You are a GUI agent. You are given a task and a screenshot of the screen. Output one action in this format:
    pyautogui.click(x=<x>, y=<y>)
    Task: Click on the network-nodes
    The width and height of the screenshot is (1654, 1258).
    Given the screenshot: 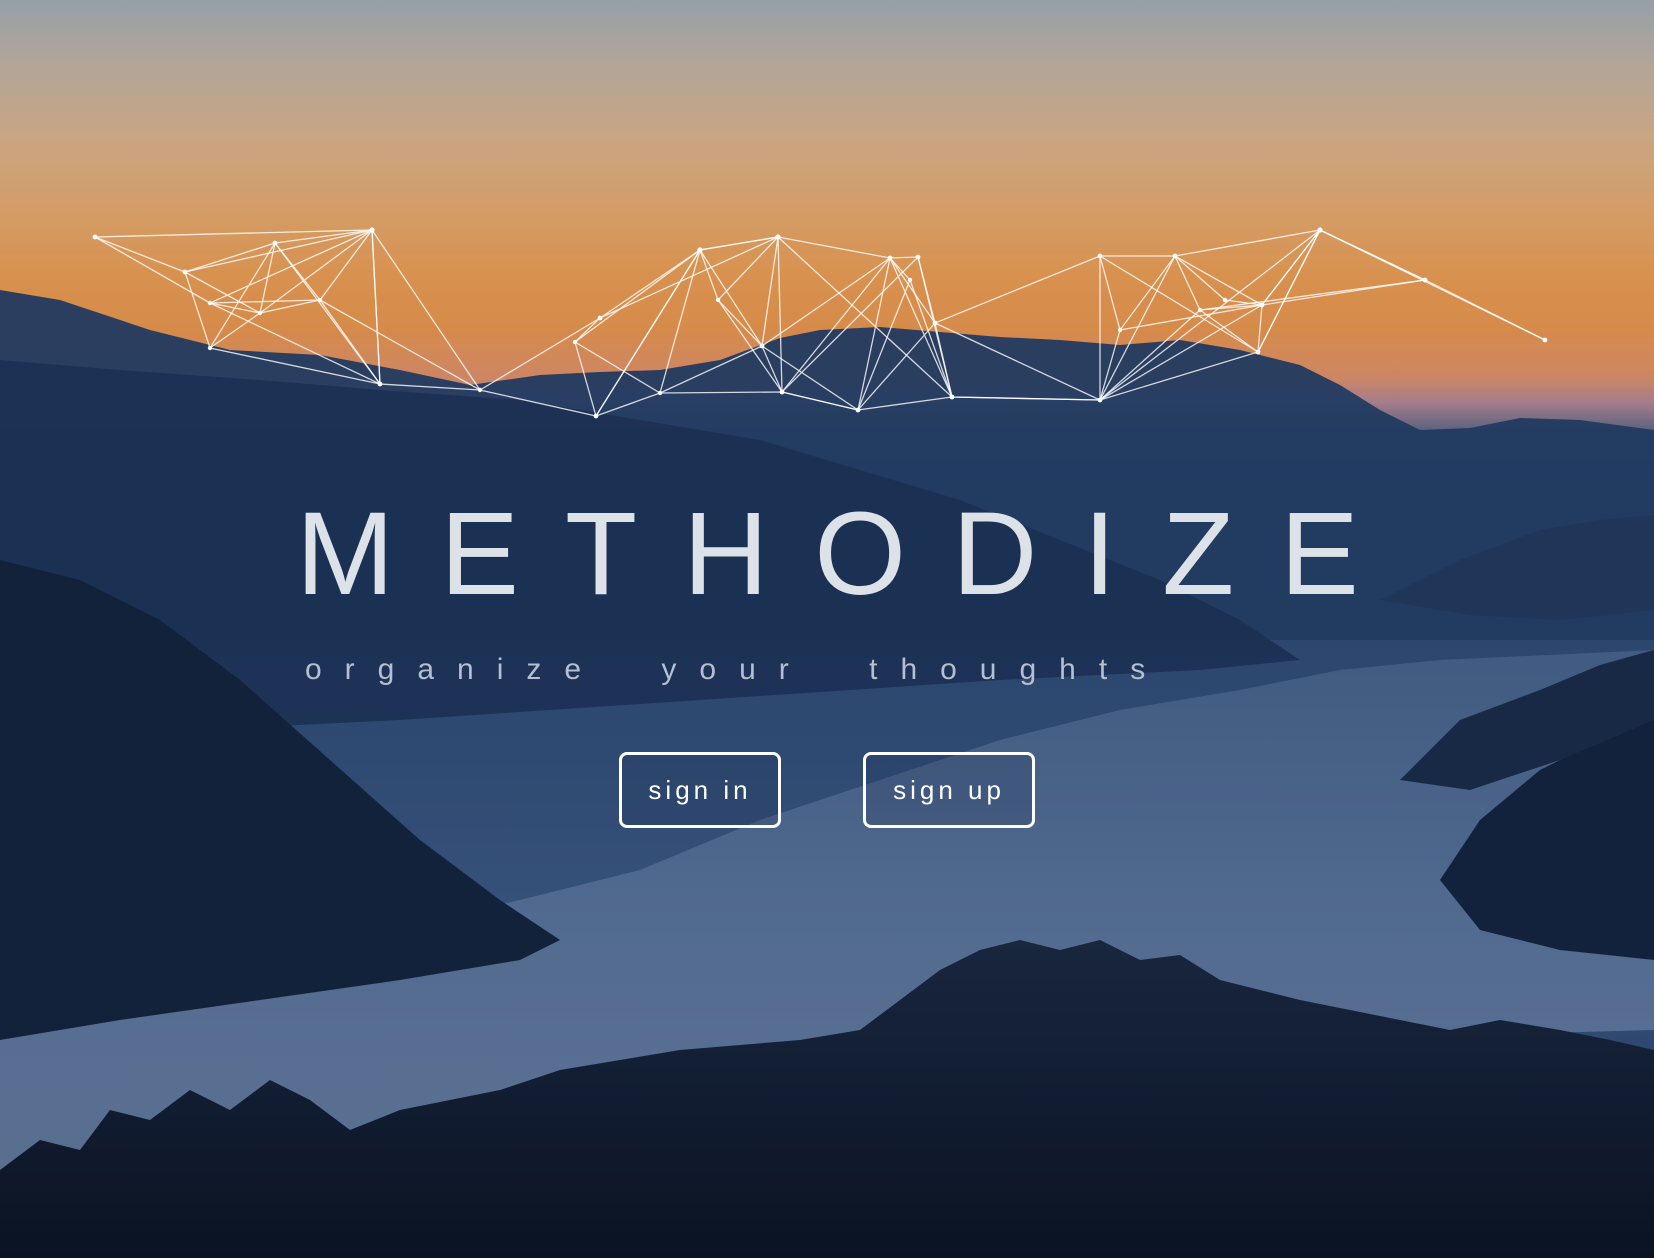 What is the action you would take?
    pyautogui.click(x=820, y=323)
    